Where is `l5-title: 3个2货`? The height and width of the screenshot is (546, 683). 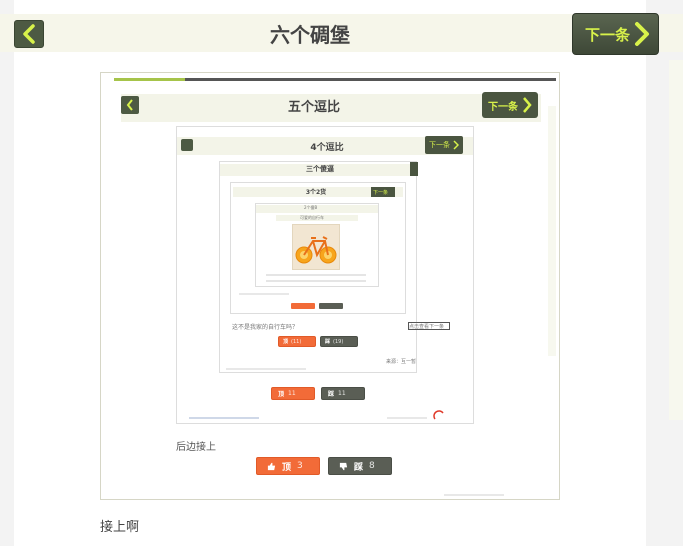
l5-title: 3个2货 is located at coordinates (316, 192).